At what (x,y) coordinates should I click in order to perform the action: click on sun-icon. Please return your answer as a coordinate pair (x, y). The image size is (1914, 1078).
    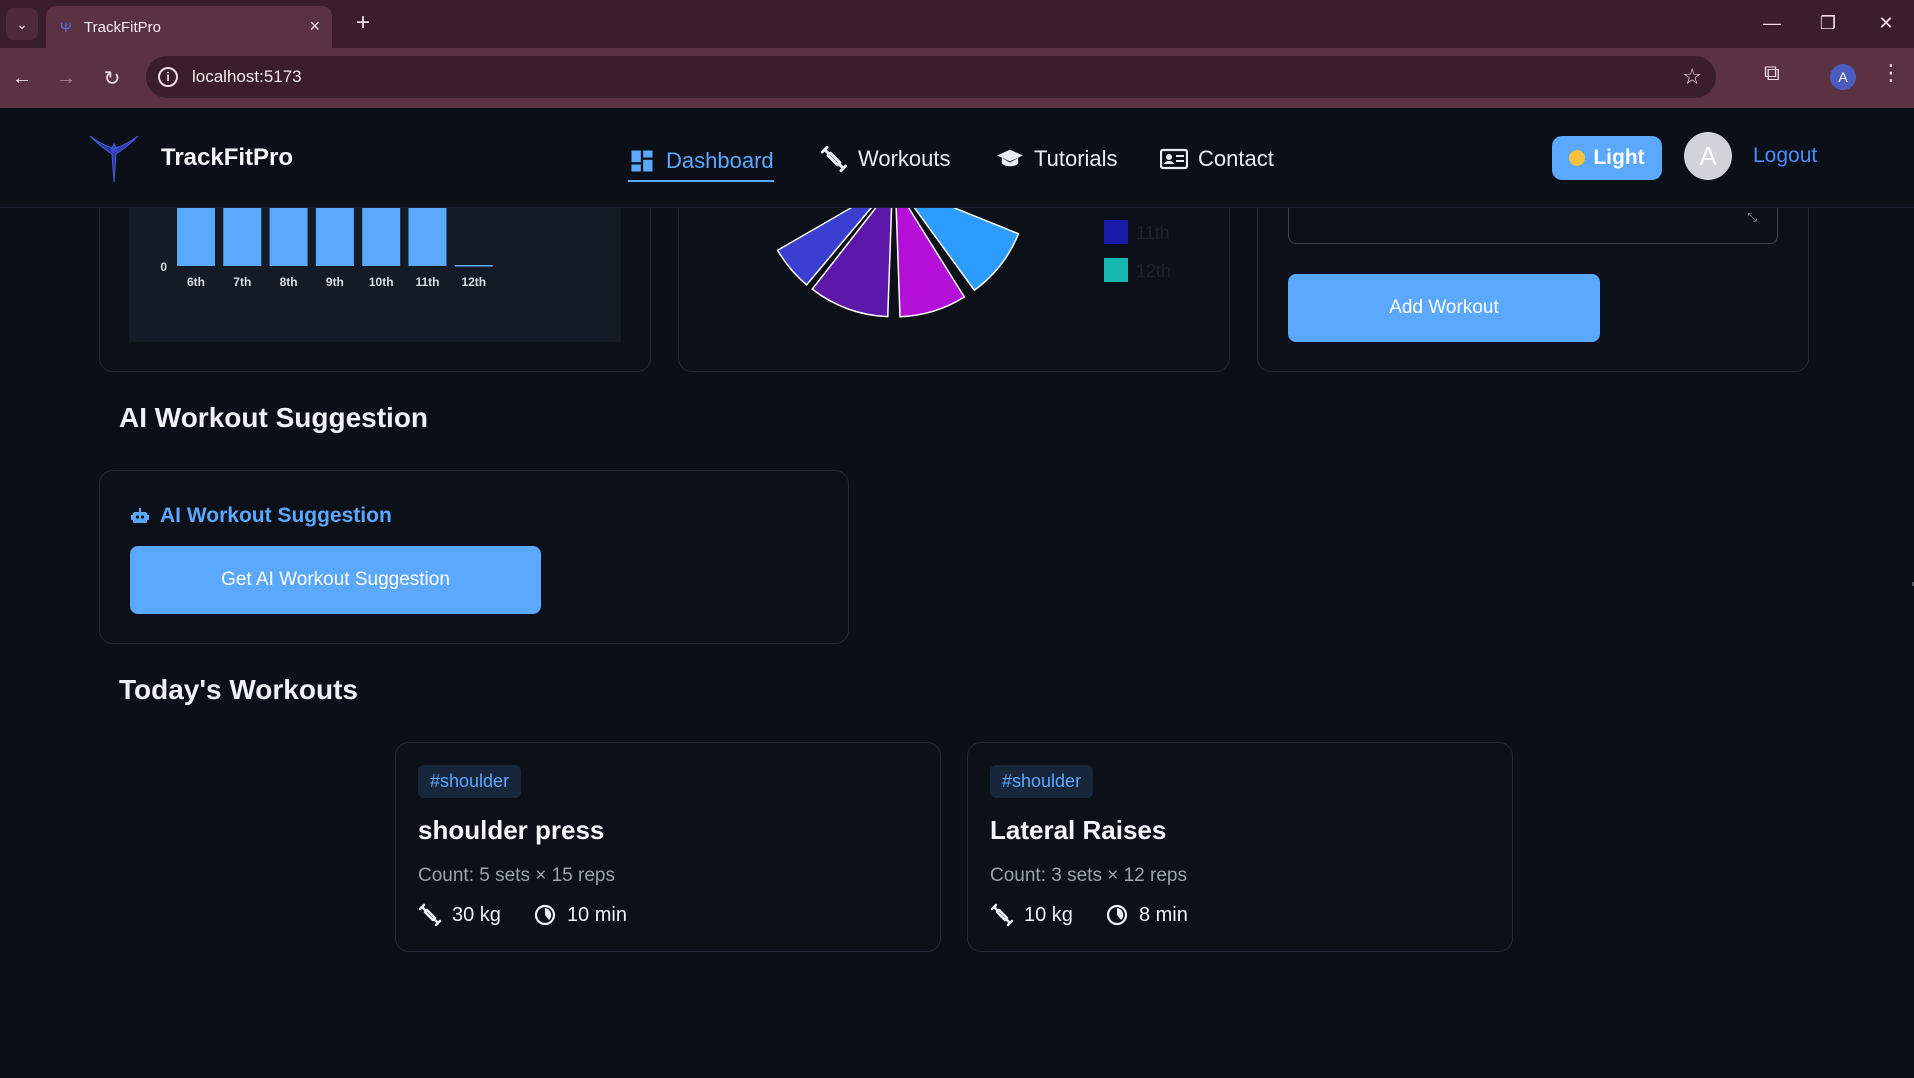
    Looking at the image, I should click on (1577, 158).